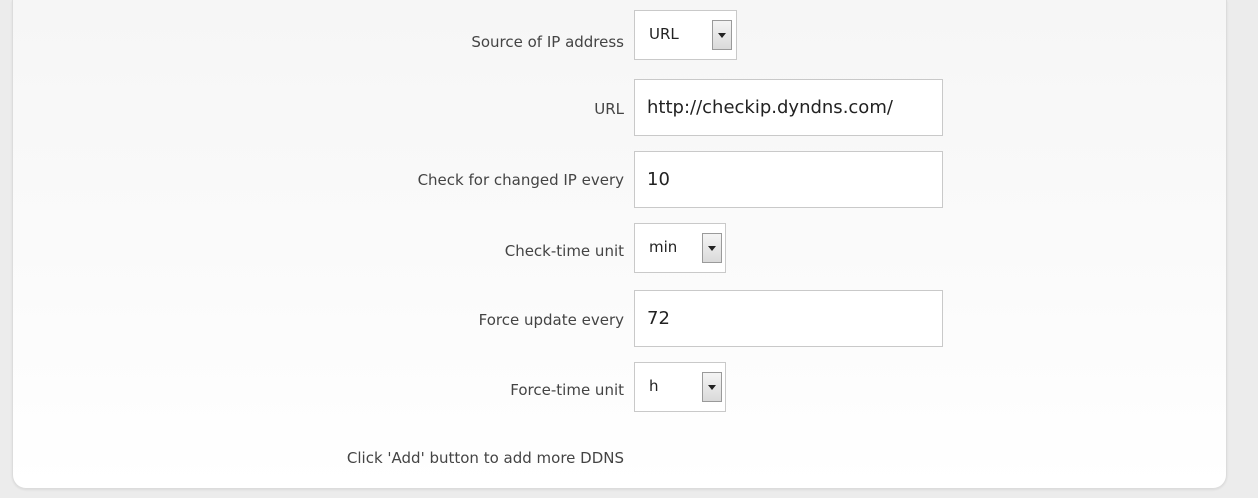 This screenshot has width=1258, height=498. I want to click on check-label: Check for changed IP every, so click(520, 180).